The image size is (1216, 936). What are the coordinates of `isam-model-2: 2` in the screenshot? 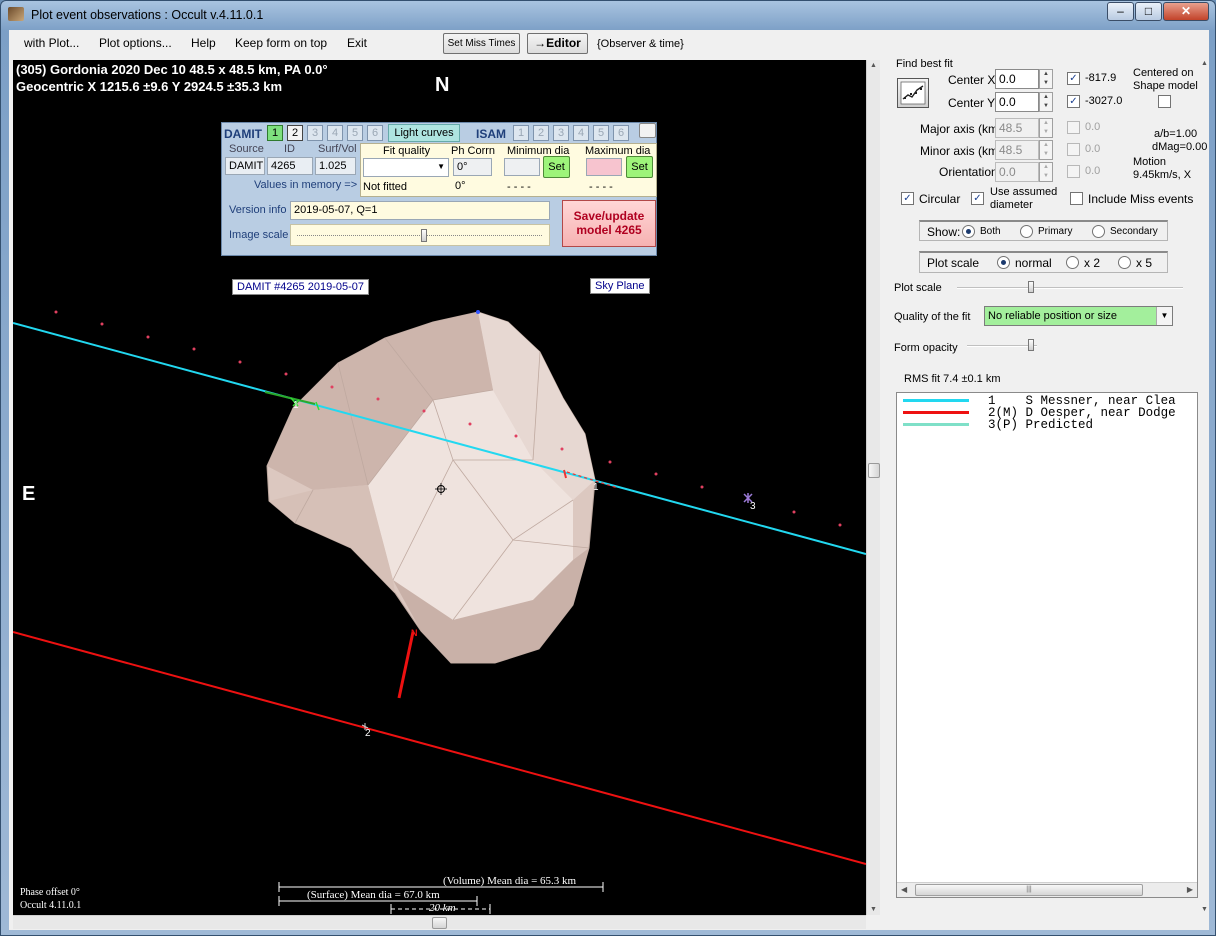 It's located at (541, 133).